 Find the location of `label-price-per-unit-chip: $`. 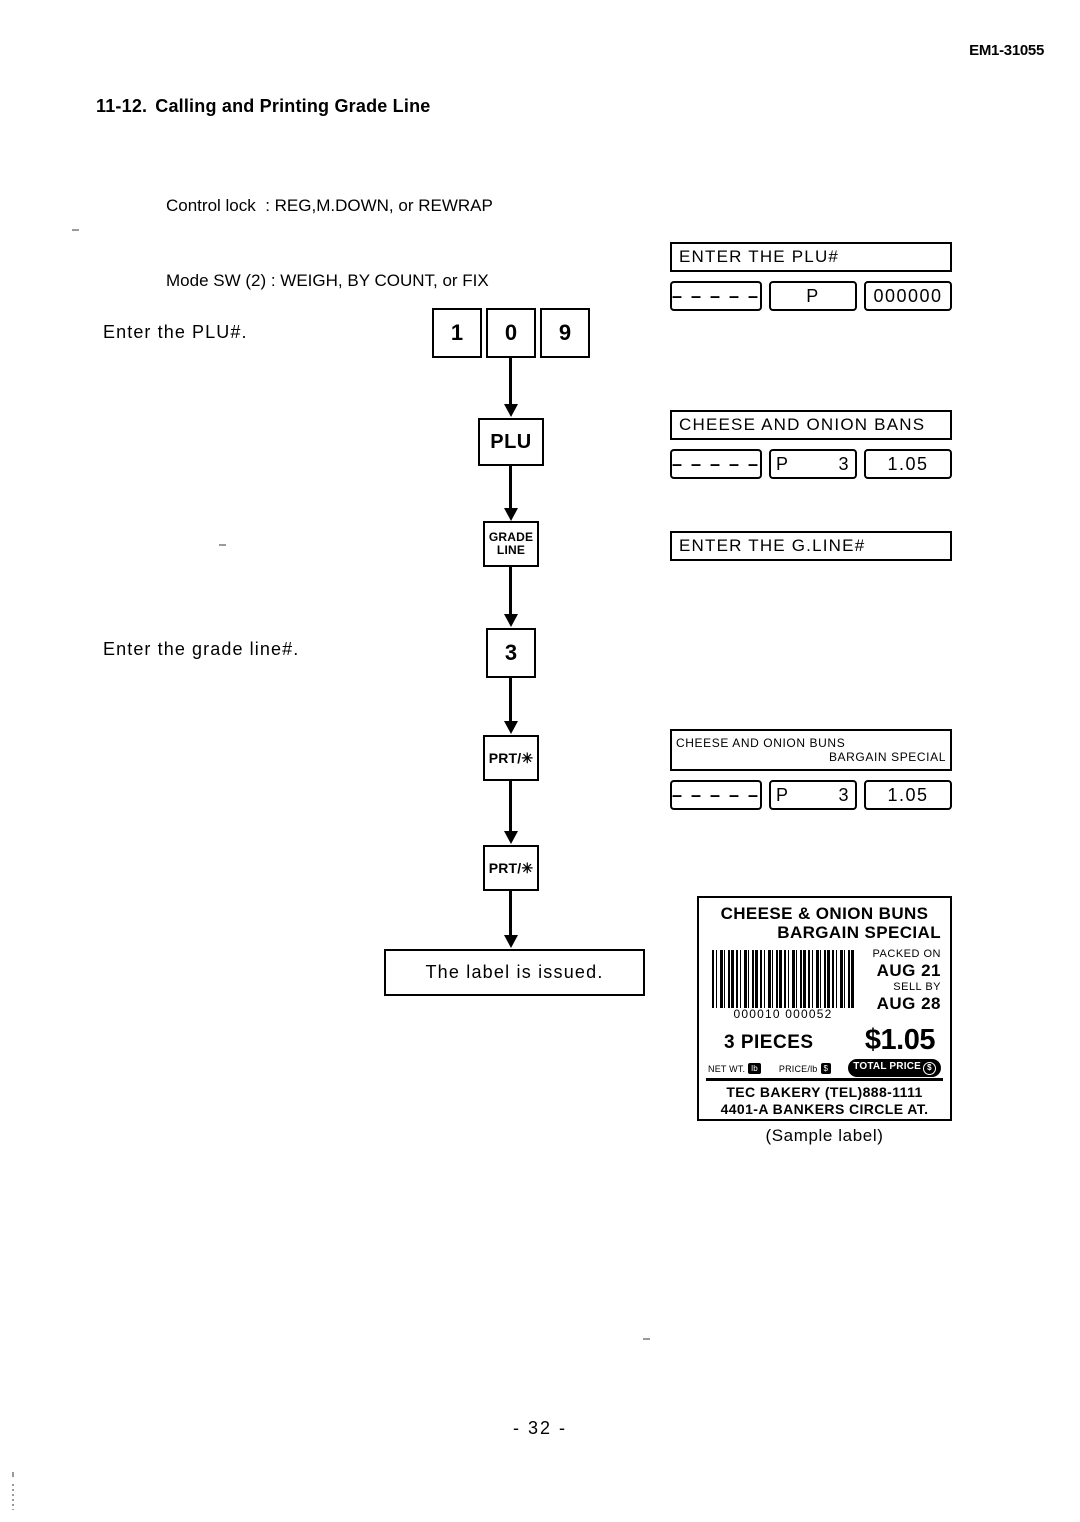

label-price-per-unit-chip: $ is located at coordinates (826, 1068).